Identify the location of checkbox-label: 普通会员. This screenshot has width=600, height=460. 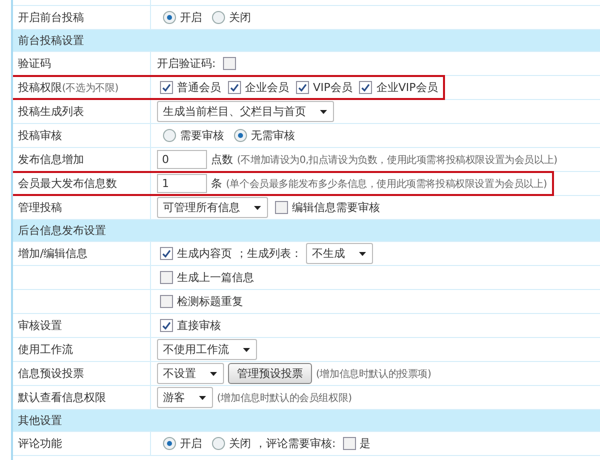
(199, 87).